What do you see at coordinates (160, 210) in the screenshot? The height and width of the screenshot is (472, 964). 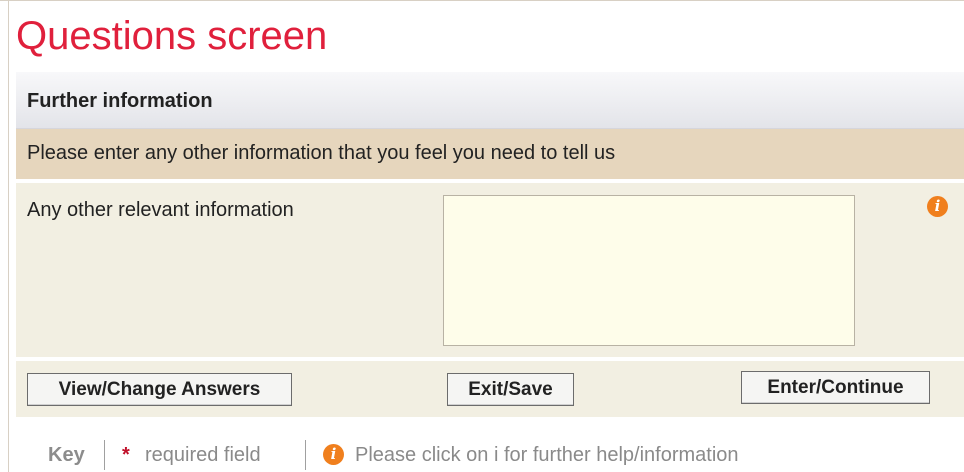 I see `question-label: Any other relevant information` at bounding box center [160, 210].